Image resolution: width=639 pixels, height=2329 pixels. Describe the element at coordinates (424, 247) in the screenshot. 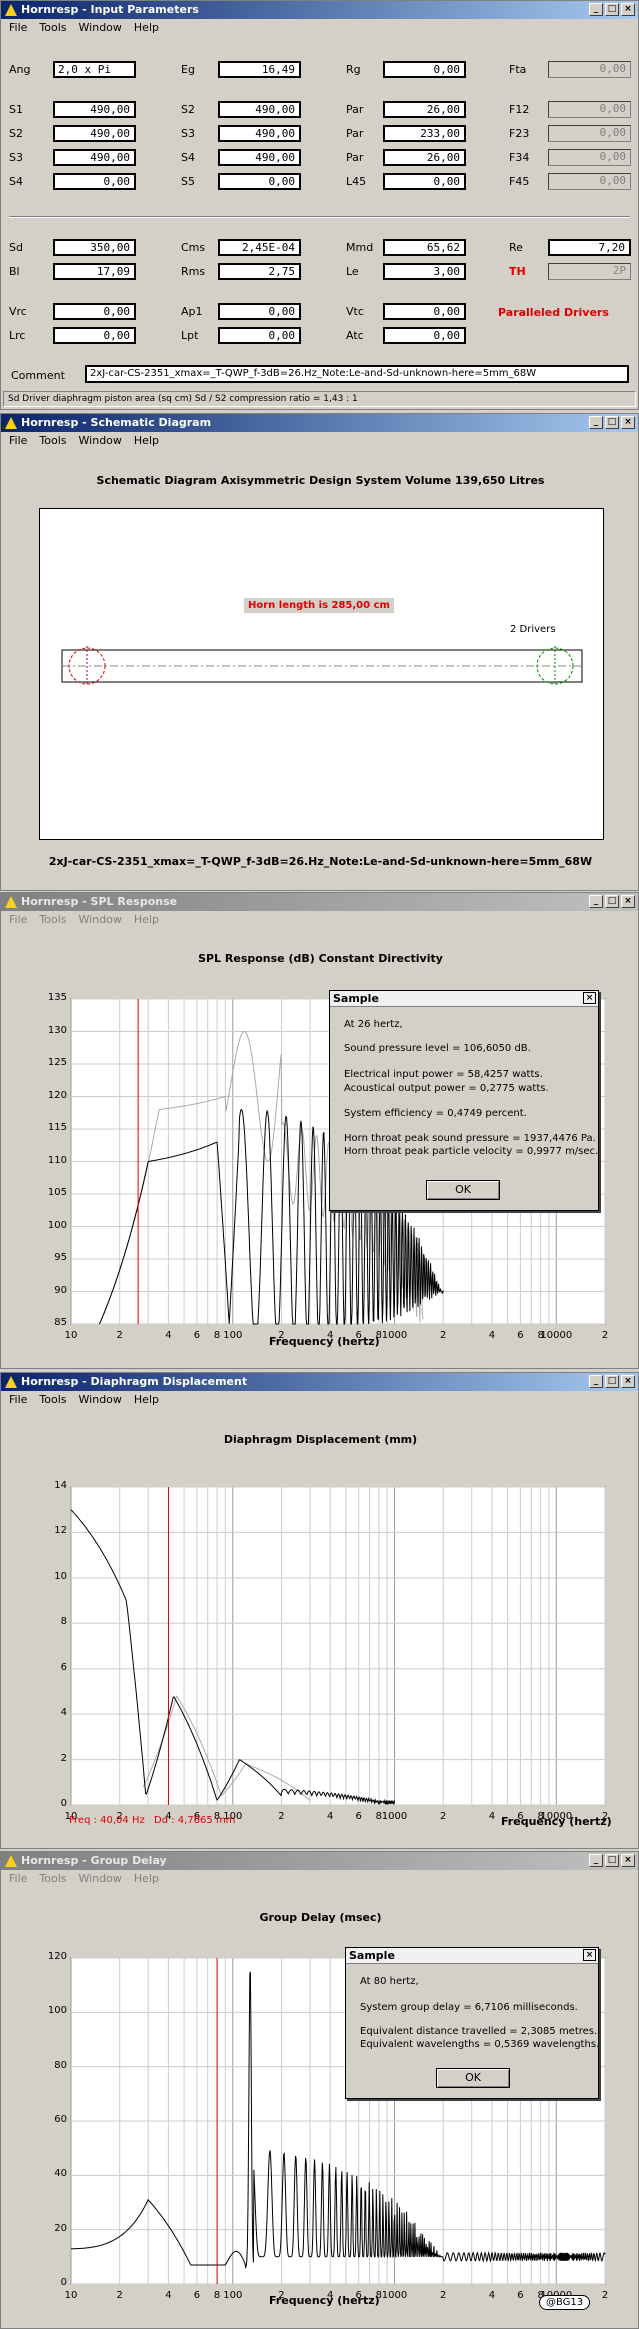

I see `param-field: 65,62` at that location.